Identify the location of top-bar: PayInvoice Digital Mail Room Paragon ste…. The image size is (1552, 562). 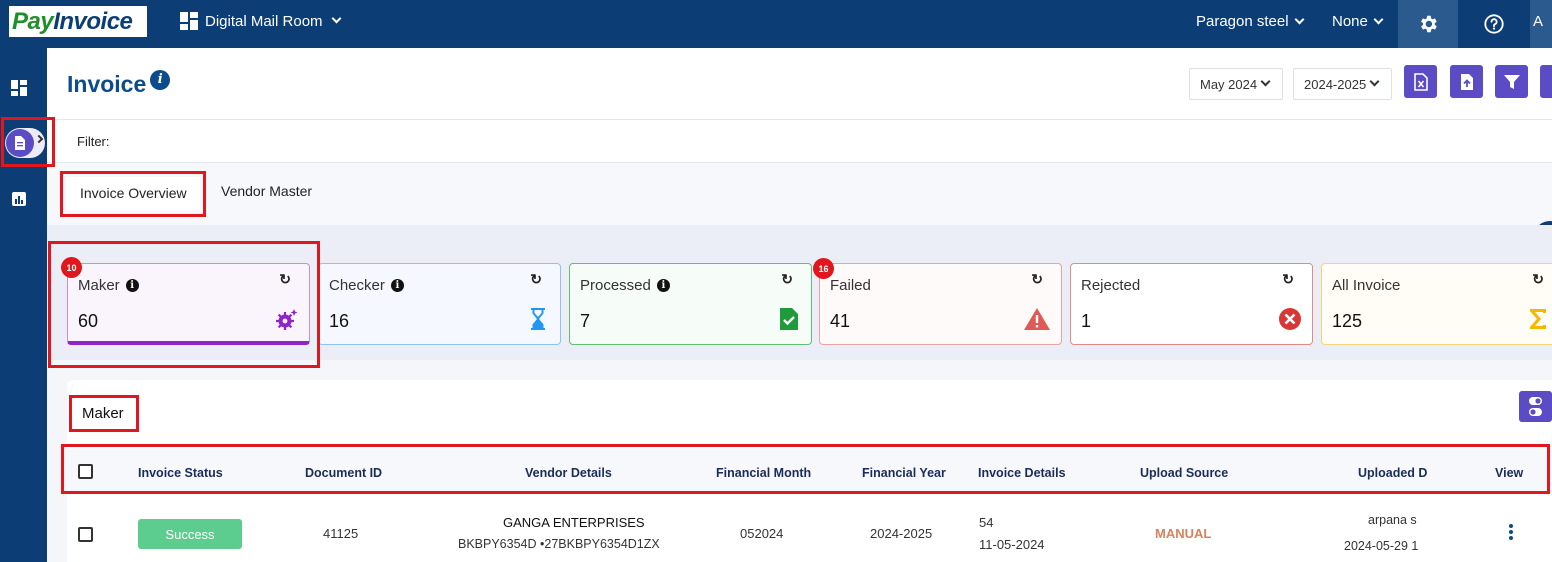
(776, 24).